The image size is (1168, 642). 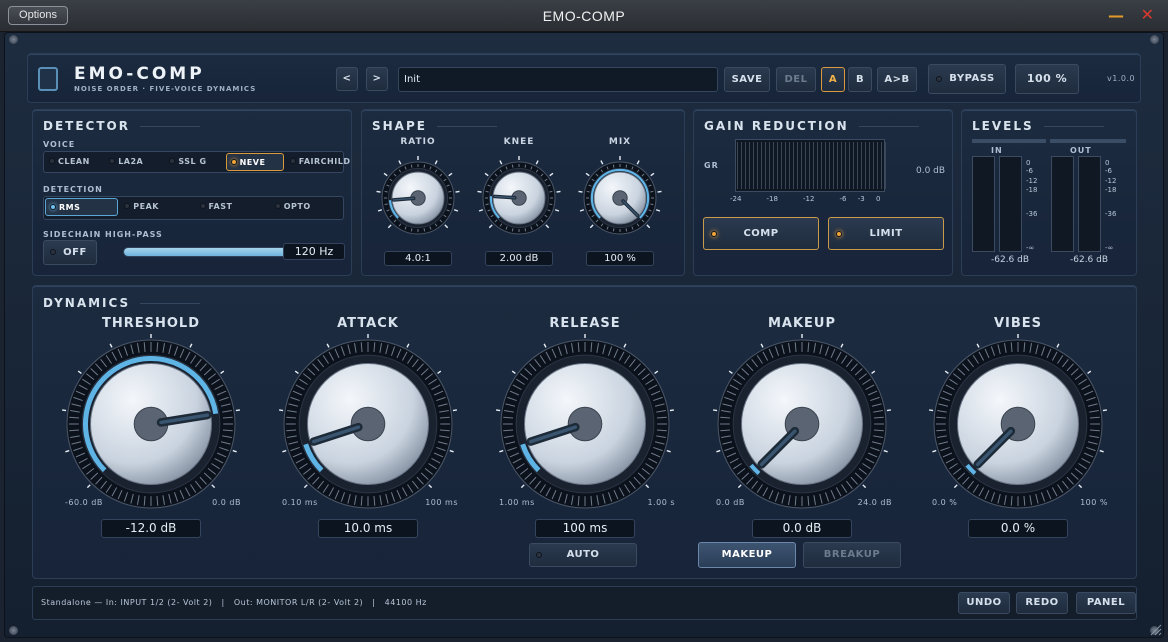 I want to click on detection-selector: RMS PEAK FAST OPTO, so click(x=193, y=208).